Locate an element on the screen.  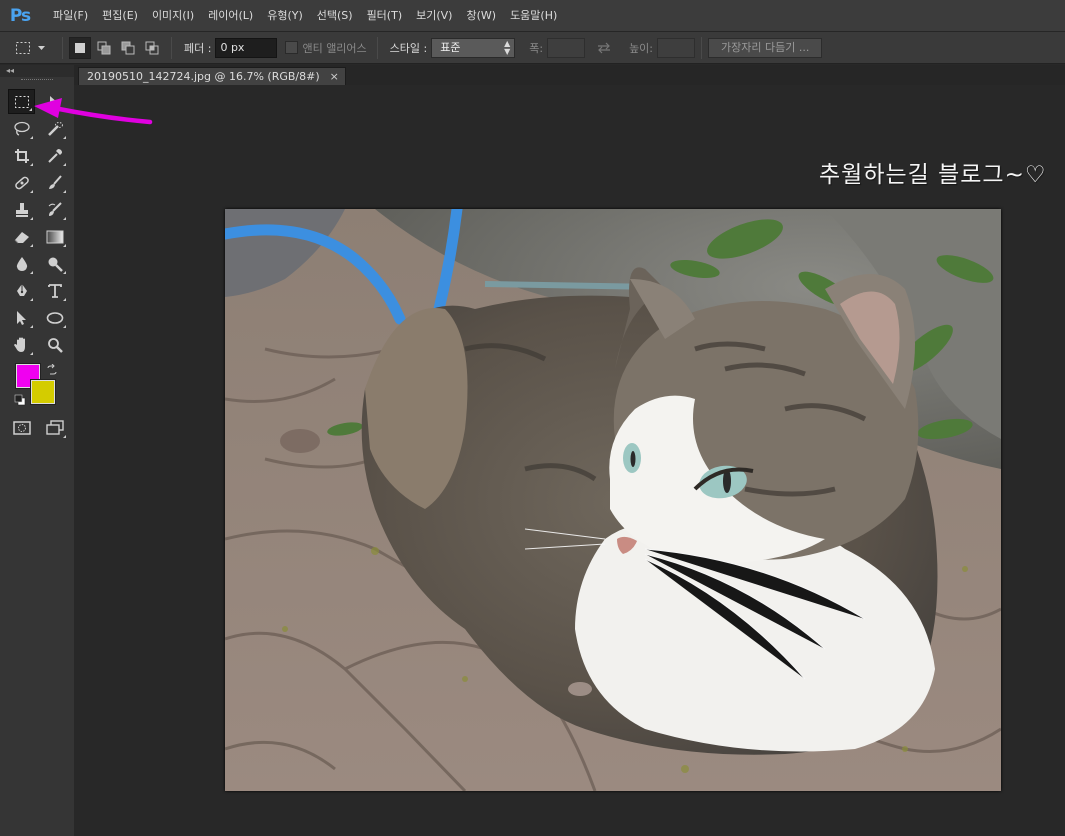
style-select-value: 표준 is located at coordinates (450, 47).